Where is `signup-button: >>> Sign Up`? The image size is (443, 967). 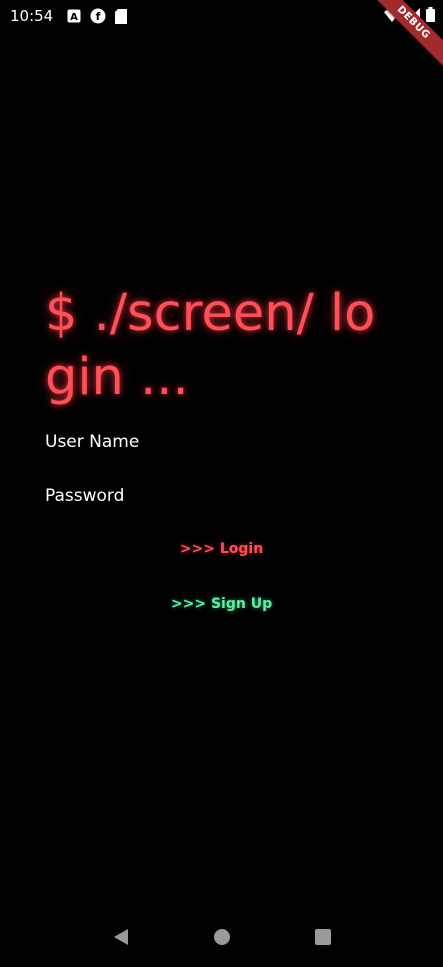 signup-button: >>> Sign Up is located at coordinates (221, 604).